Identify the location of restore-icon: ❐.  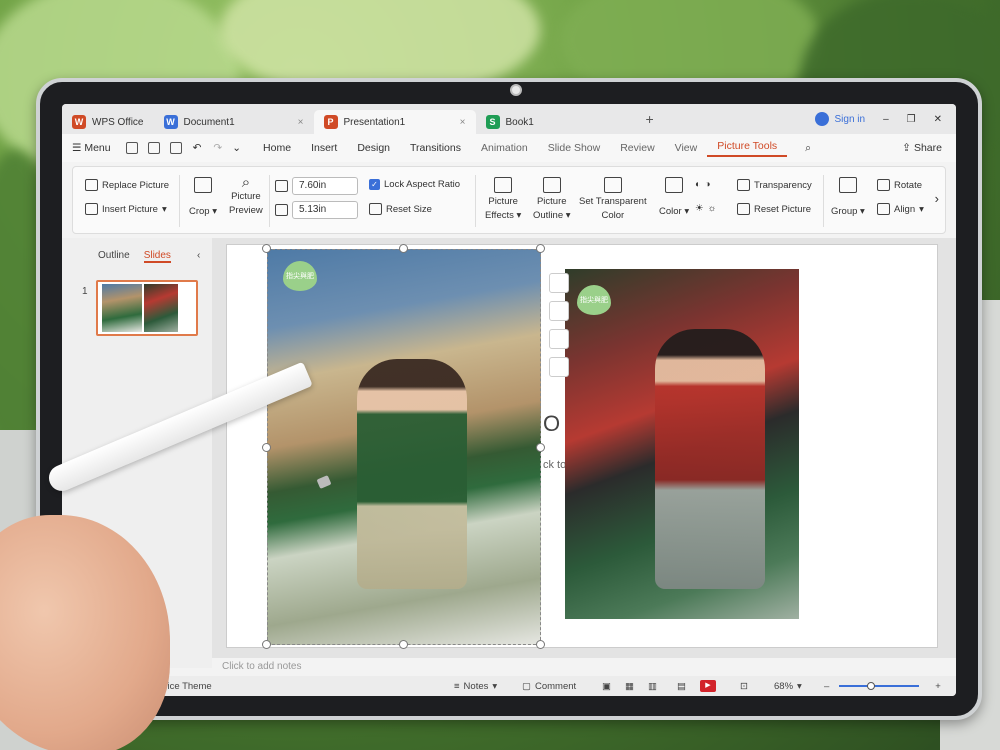
(911, 119).